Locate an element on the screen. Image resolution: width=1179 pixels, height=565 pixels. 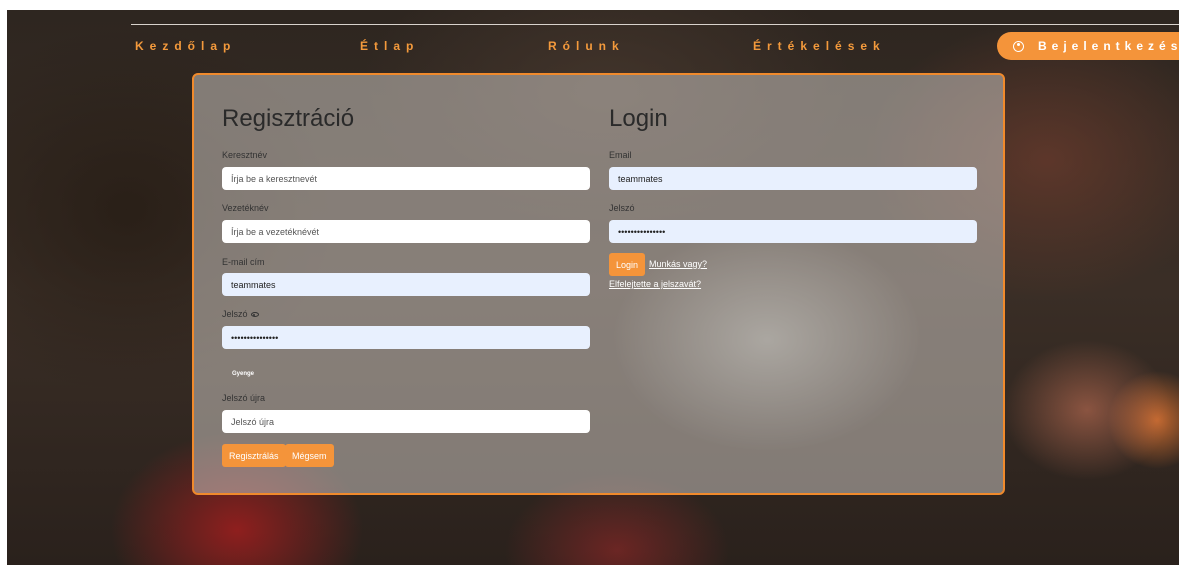
register-button: Regisztrálás is located at coordinates (254, 455).